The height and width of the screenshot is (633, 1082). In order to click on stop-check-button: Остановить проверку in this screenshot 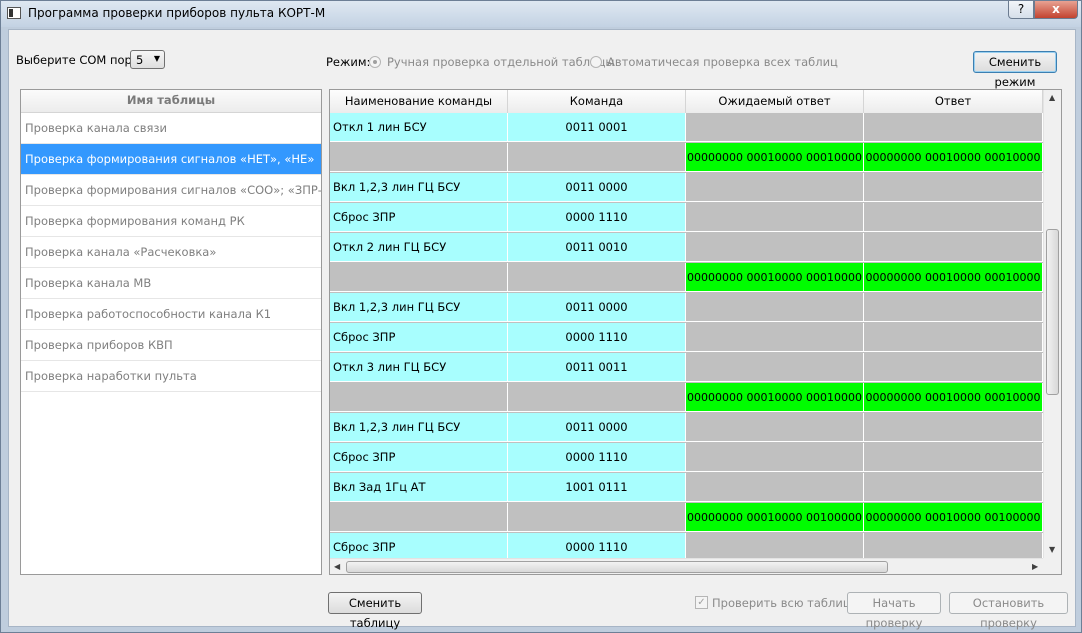, I will do `click(1008, 611)`.